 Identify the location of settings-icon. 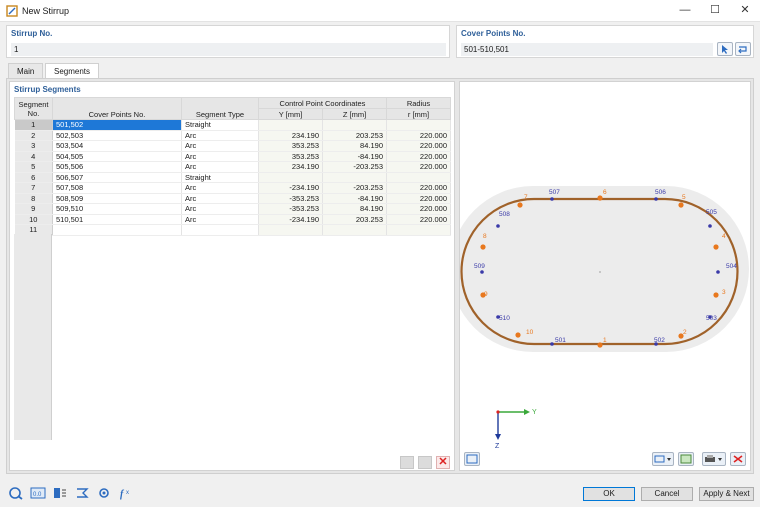
(104, 493).